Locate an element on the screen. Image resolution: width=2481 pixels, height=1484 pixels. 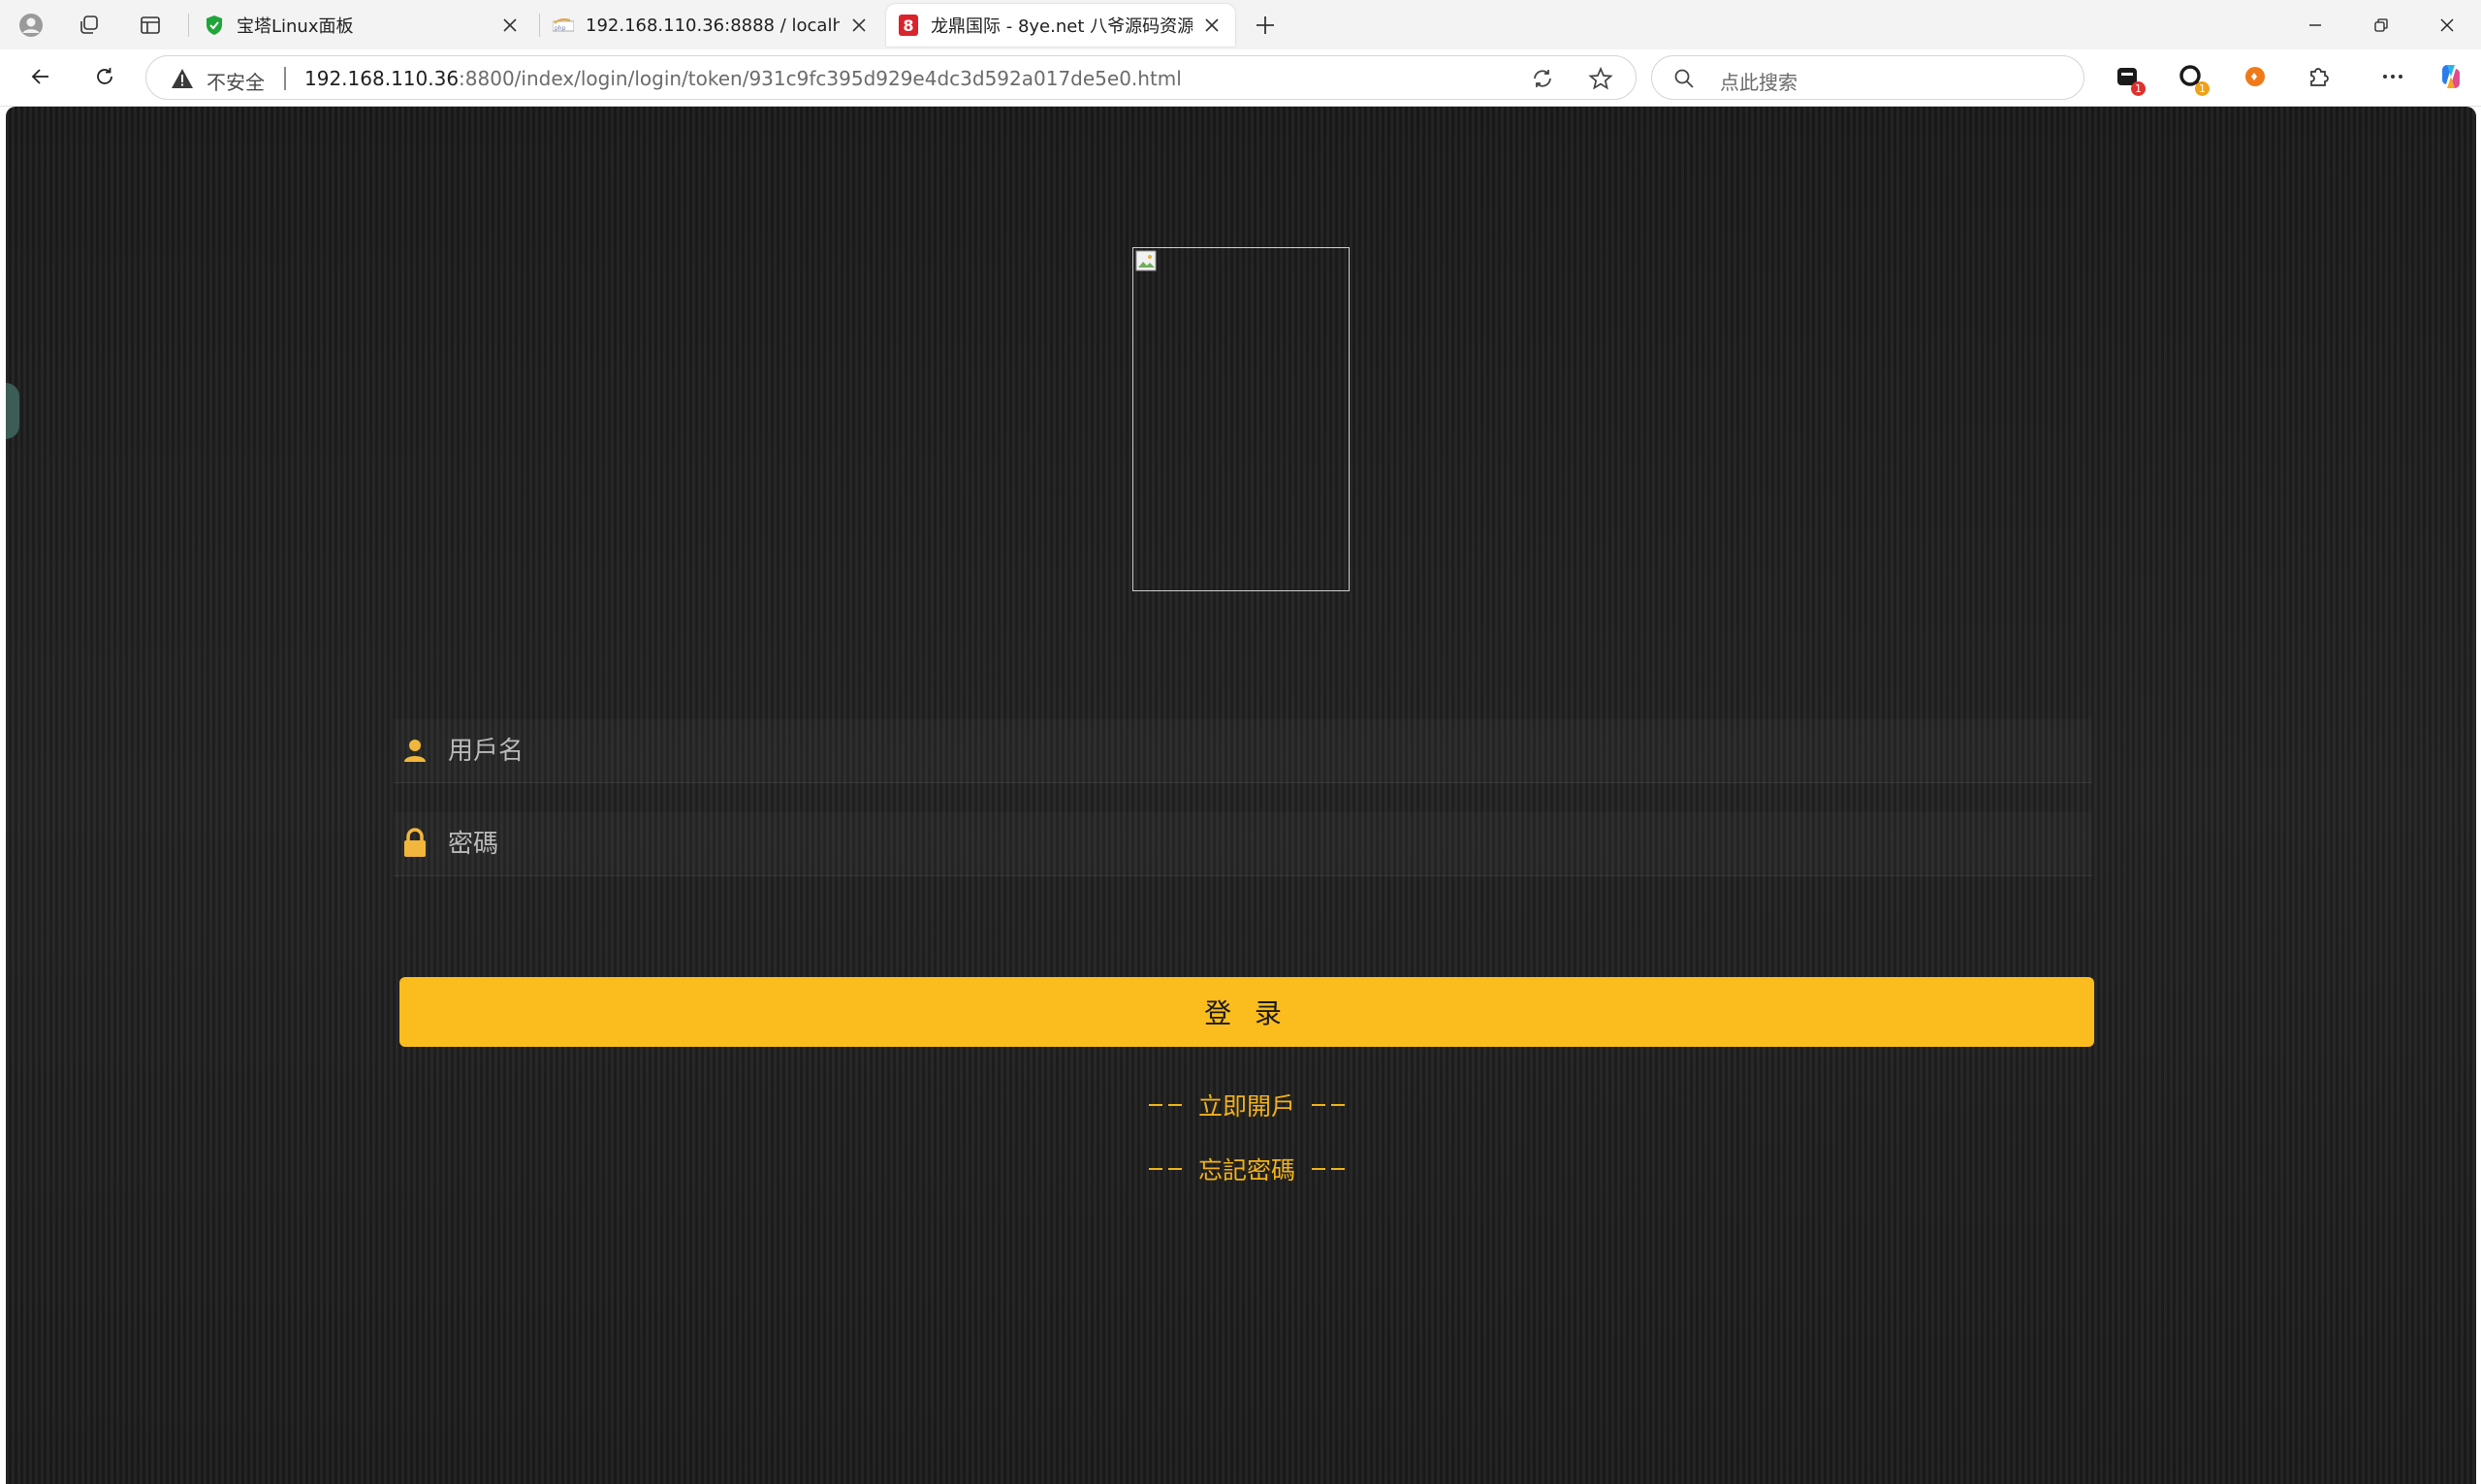
phpmyadmin-icon: php is located at coordinates (563, 25).